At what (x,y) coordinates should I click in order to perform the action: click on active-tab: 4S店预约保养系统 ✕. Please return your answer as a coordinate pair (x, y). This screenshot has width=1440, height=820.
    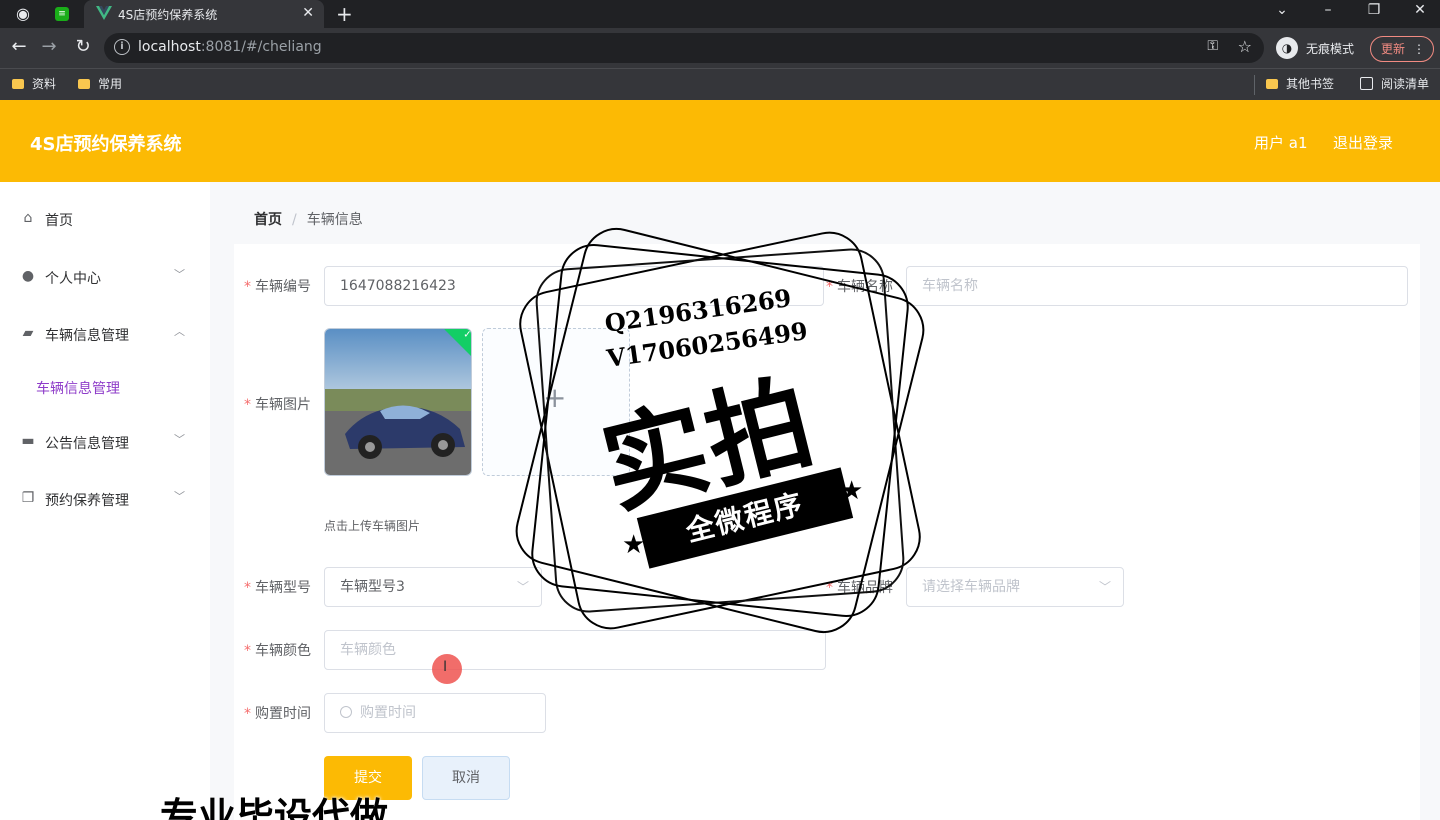
    Looking at the image, I should click on (204, 14).